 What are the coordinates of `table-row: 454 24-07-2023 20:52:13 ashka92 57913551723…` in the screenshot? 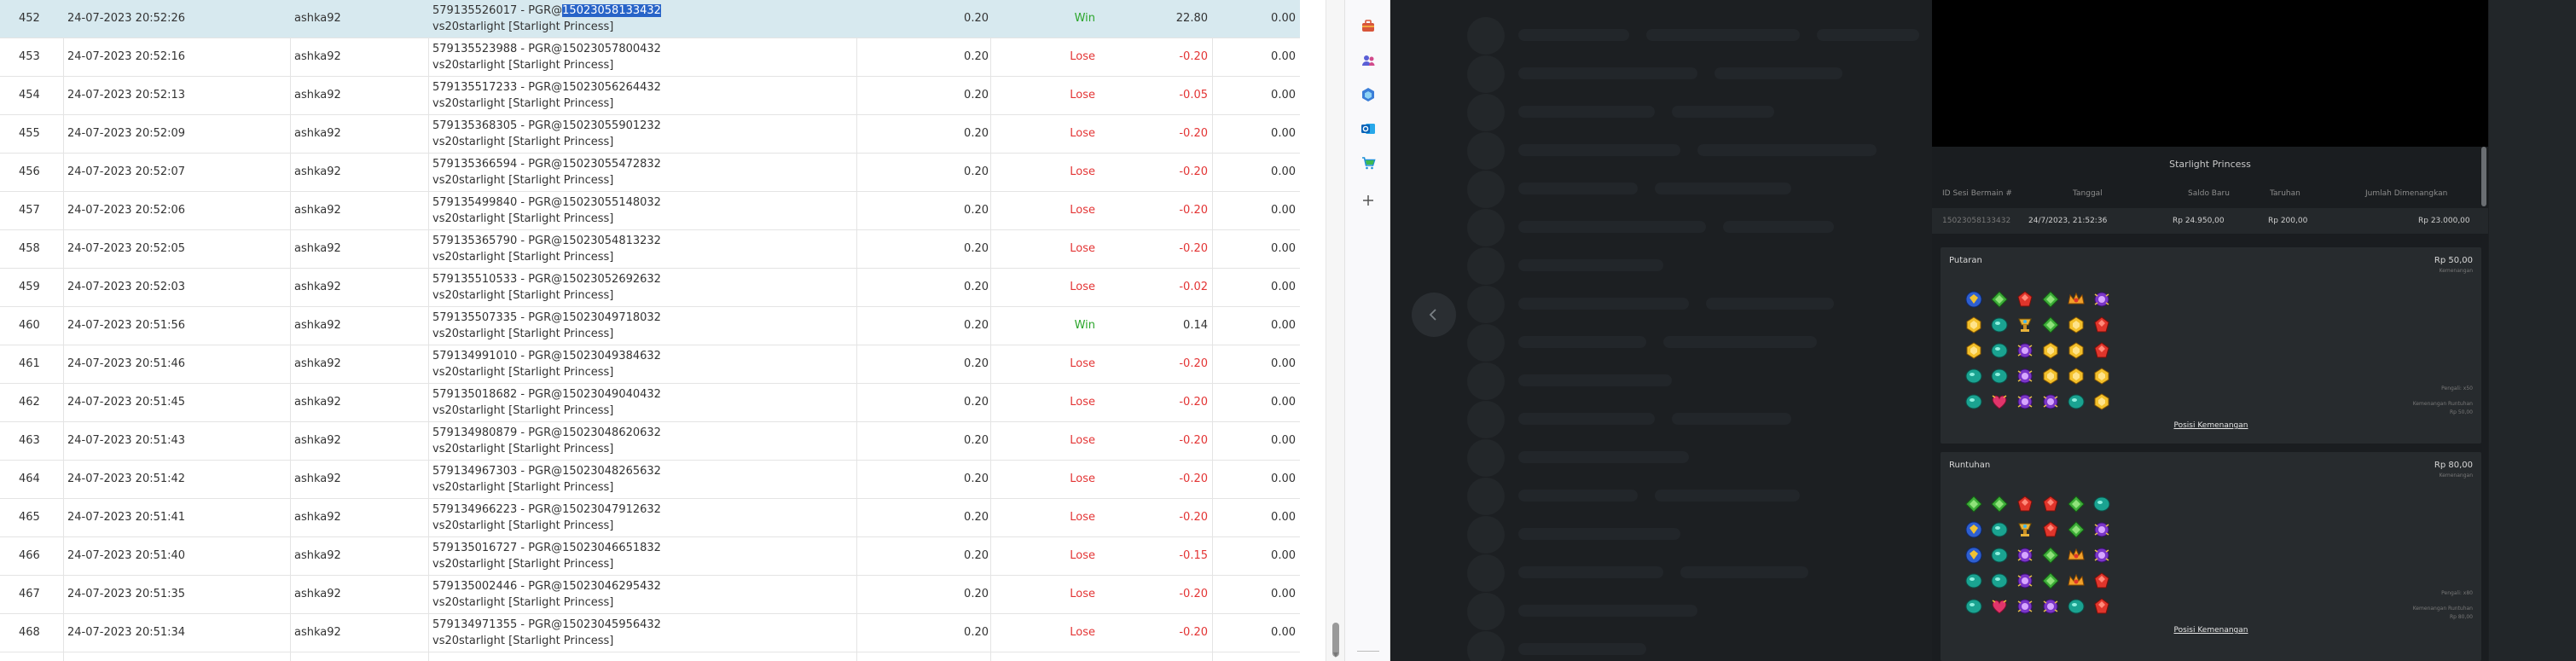 It's located at (650, 96).